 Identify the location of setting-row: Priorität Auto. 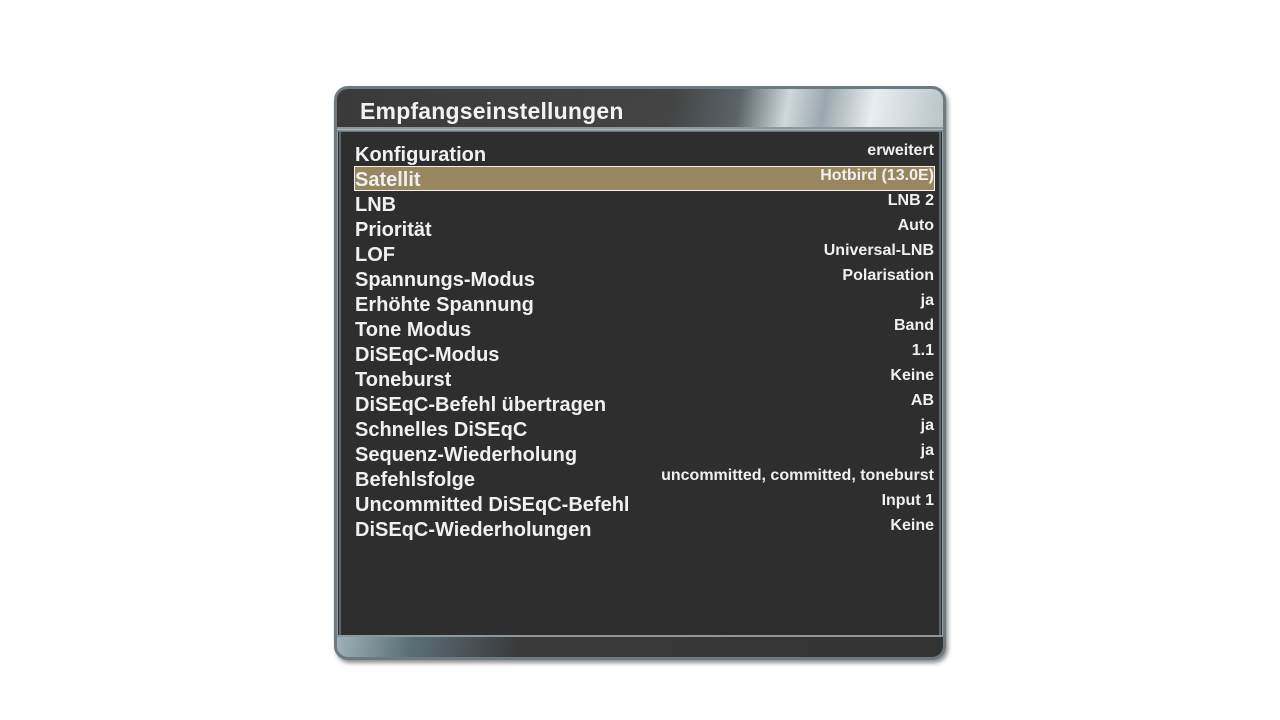
(644, 228).